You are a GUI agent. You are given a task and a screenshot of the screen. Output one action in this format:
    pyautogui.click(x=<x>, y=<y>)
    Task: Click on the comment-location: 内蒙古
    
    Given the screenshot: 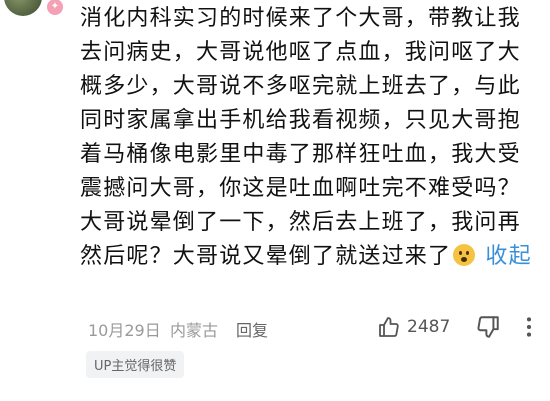 What is the action you would take?
    pyautogui.click(x=194, y=330)
    